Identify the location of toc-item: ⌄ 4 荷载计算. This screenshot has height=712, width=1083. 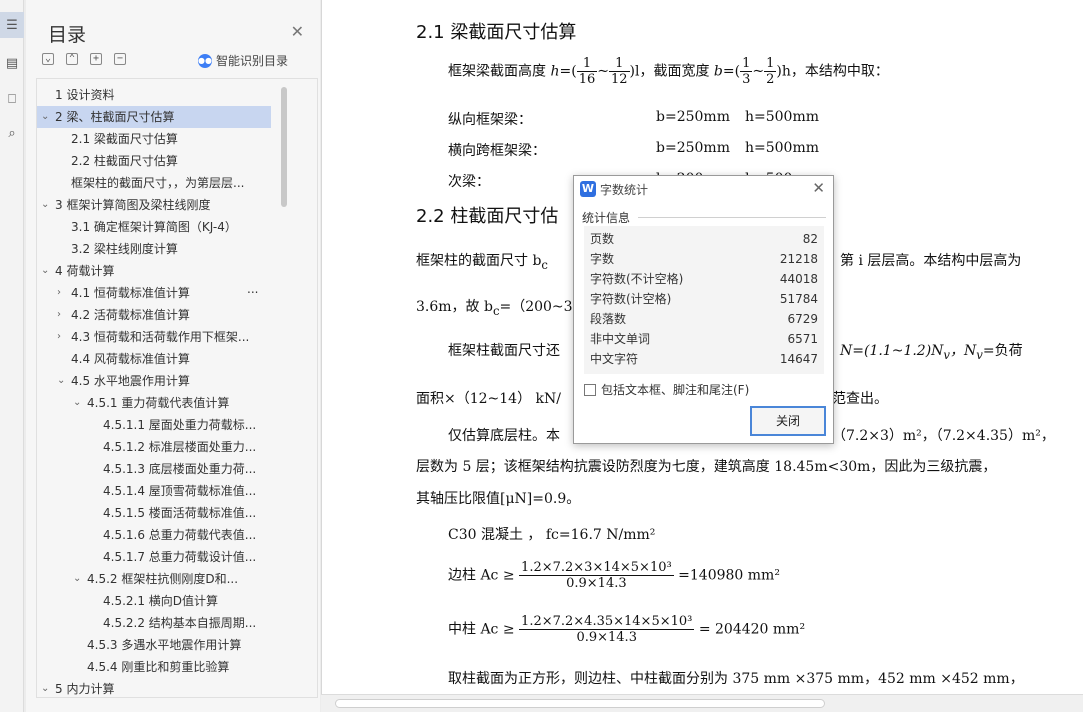
(154, 271).